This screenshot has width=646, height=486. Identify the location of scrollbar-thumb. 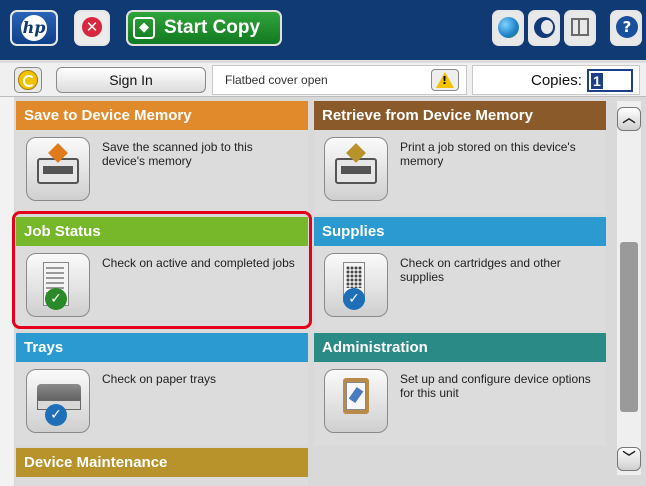
(629, 327).